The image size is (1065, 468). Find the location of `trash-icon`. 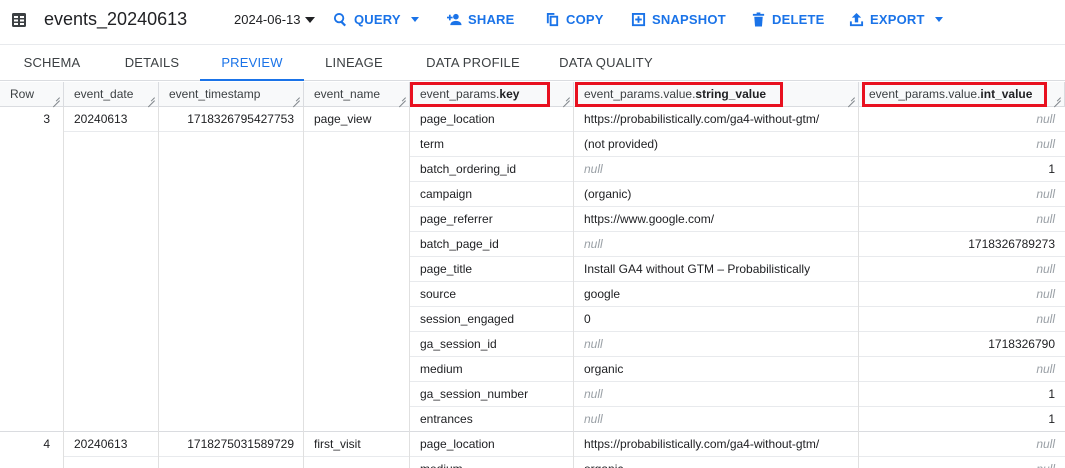

trash-icon is located at coordinates (758, 19).